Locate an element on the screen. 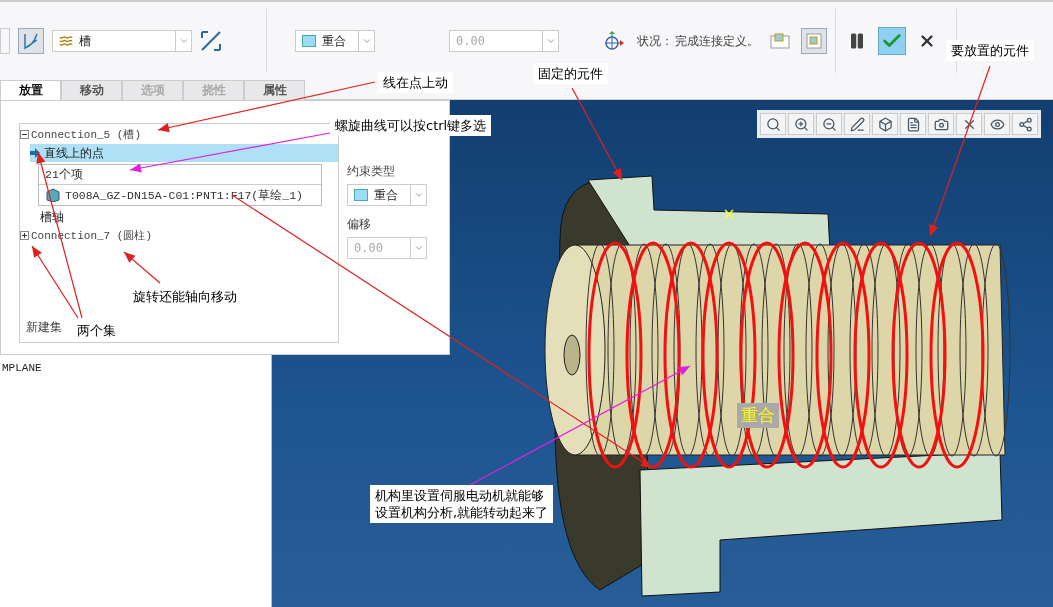  collapse-icon is located at coordinates (24, 134).